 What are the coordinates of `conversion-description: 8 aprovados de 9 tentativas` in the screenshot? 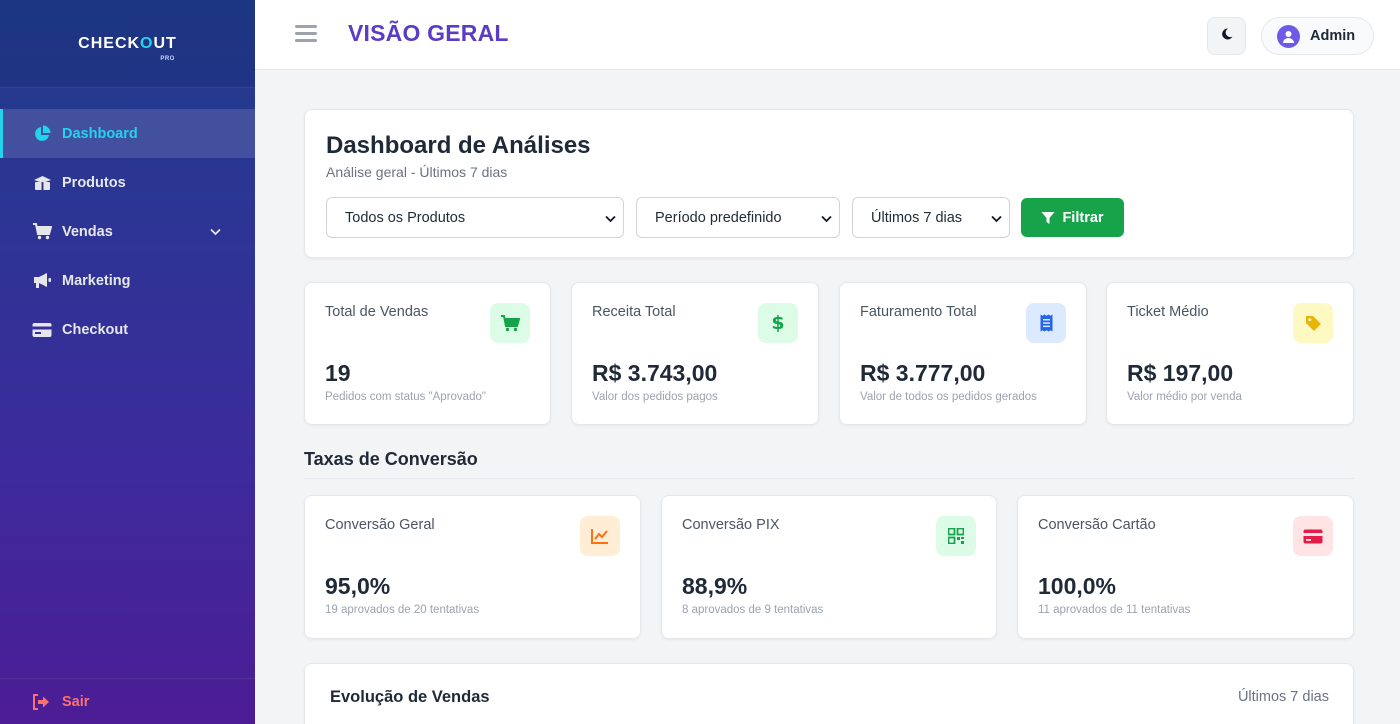 It's located at (753, 610).